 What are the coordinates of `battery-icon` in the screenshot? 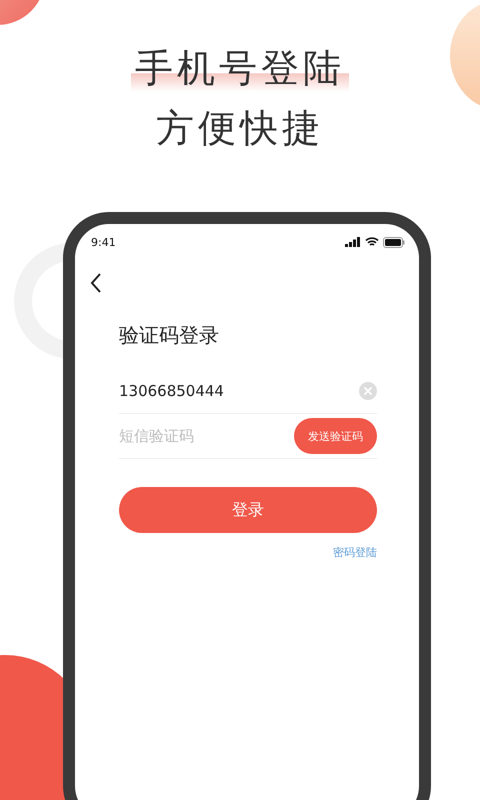 It's located at (394, 242).